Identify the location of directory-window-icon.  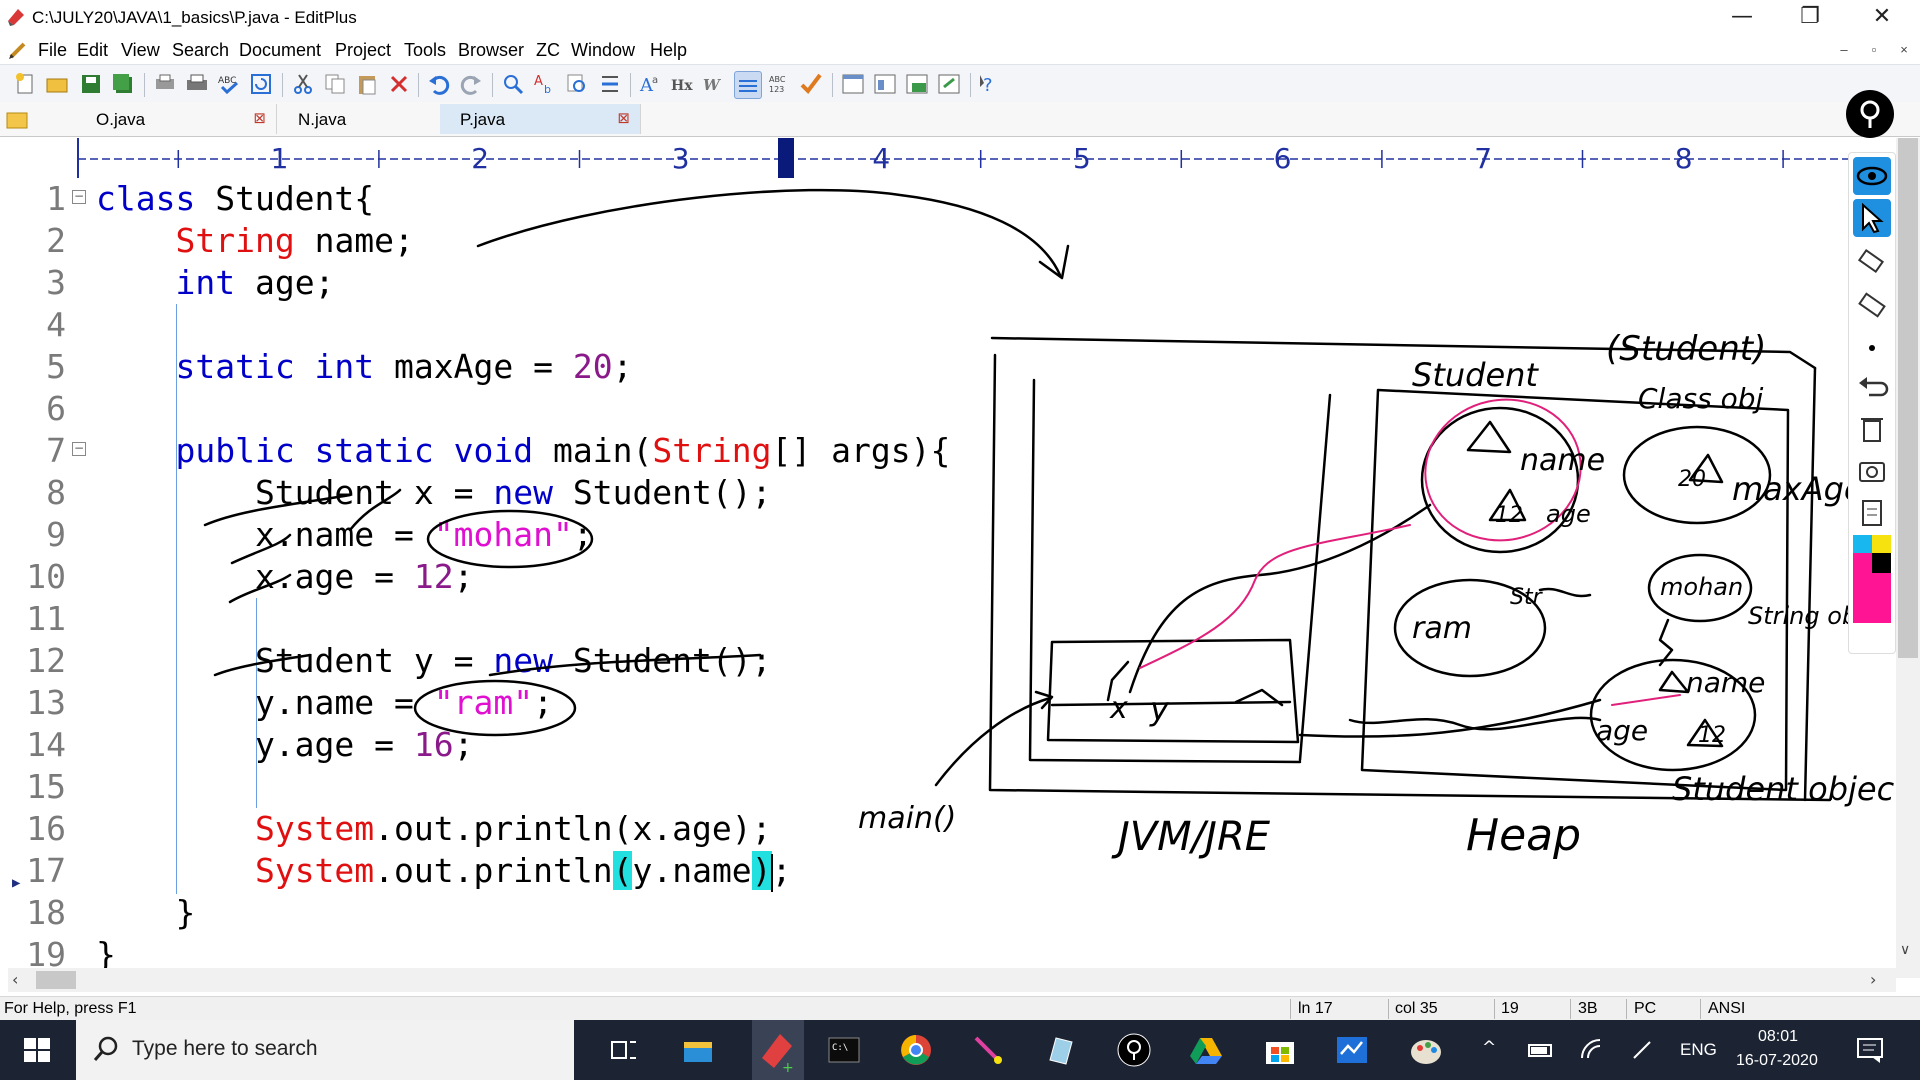
(853, 84).